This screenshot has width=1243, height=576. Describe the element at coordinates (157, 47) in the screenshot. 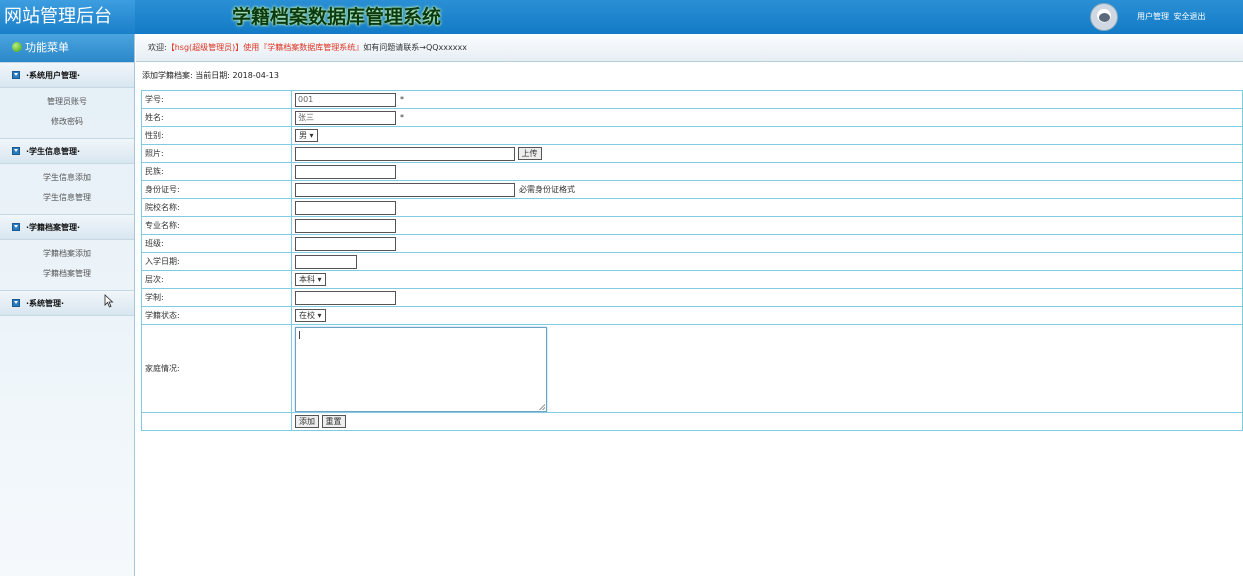

I see `welcome-prefix: 欢迎:` at that location.